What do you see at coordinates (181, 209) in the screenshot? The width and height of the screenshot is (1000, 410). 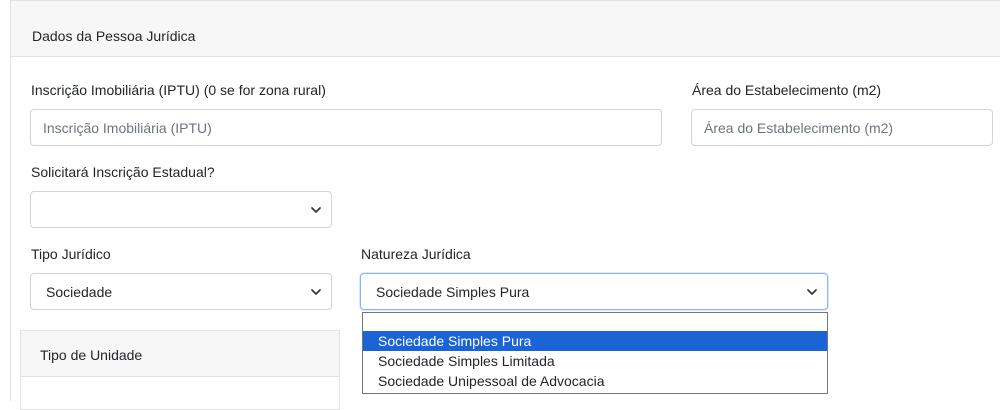 I see `inscricao-estadual-select` at bounding box center [181, 209].